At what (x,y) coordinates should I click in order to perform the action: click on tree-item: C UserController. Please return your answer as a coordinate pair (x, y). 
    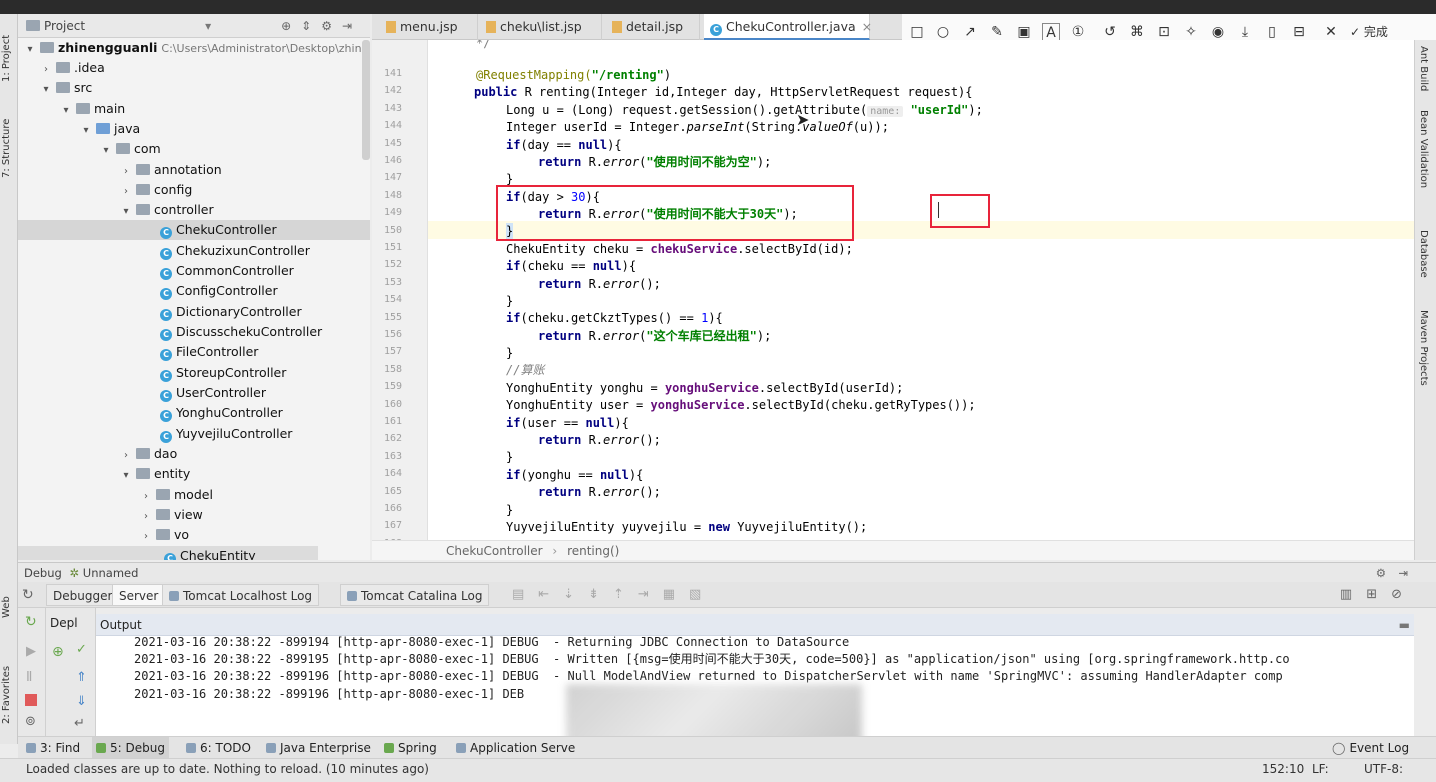
    Looking at the image, I should click on (263, 393).